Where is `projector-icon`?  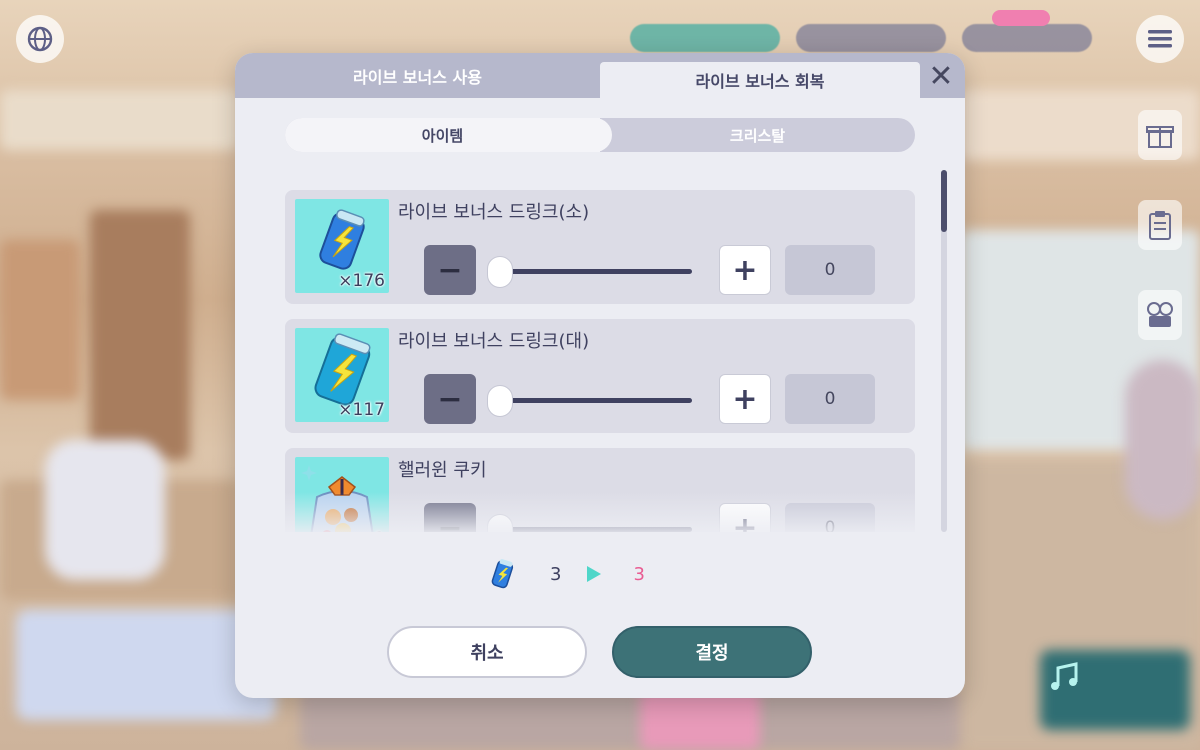
projector-icon is located at coordinates (1160, 315).